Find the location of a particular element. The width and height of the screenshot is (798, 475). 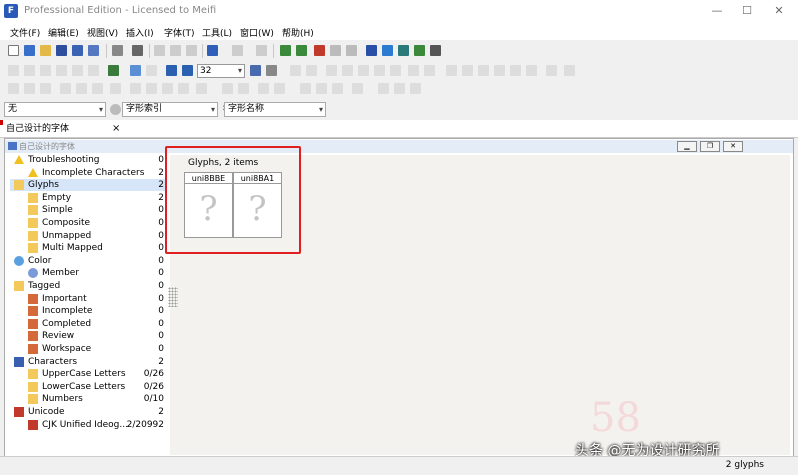

node-remove-icon is located at coordinates (399, 88).